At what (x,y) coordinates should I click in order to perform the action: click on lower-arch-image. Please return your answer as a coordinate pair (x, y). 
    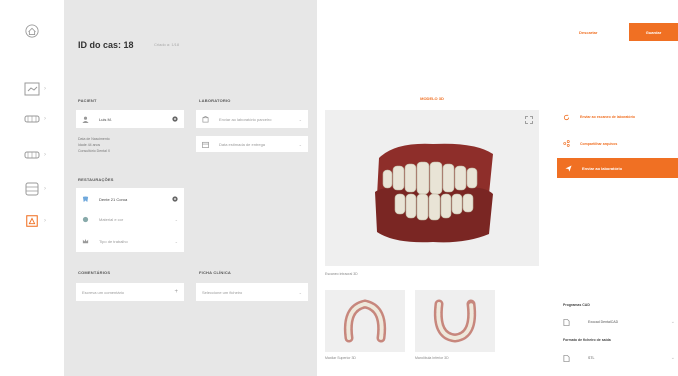
    Looking at the image, I should click on (455, 321).